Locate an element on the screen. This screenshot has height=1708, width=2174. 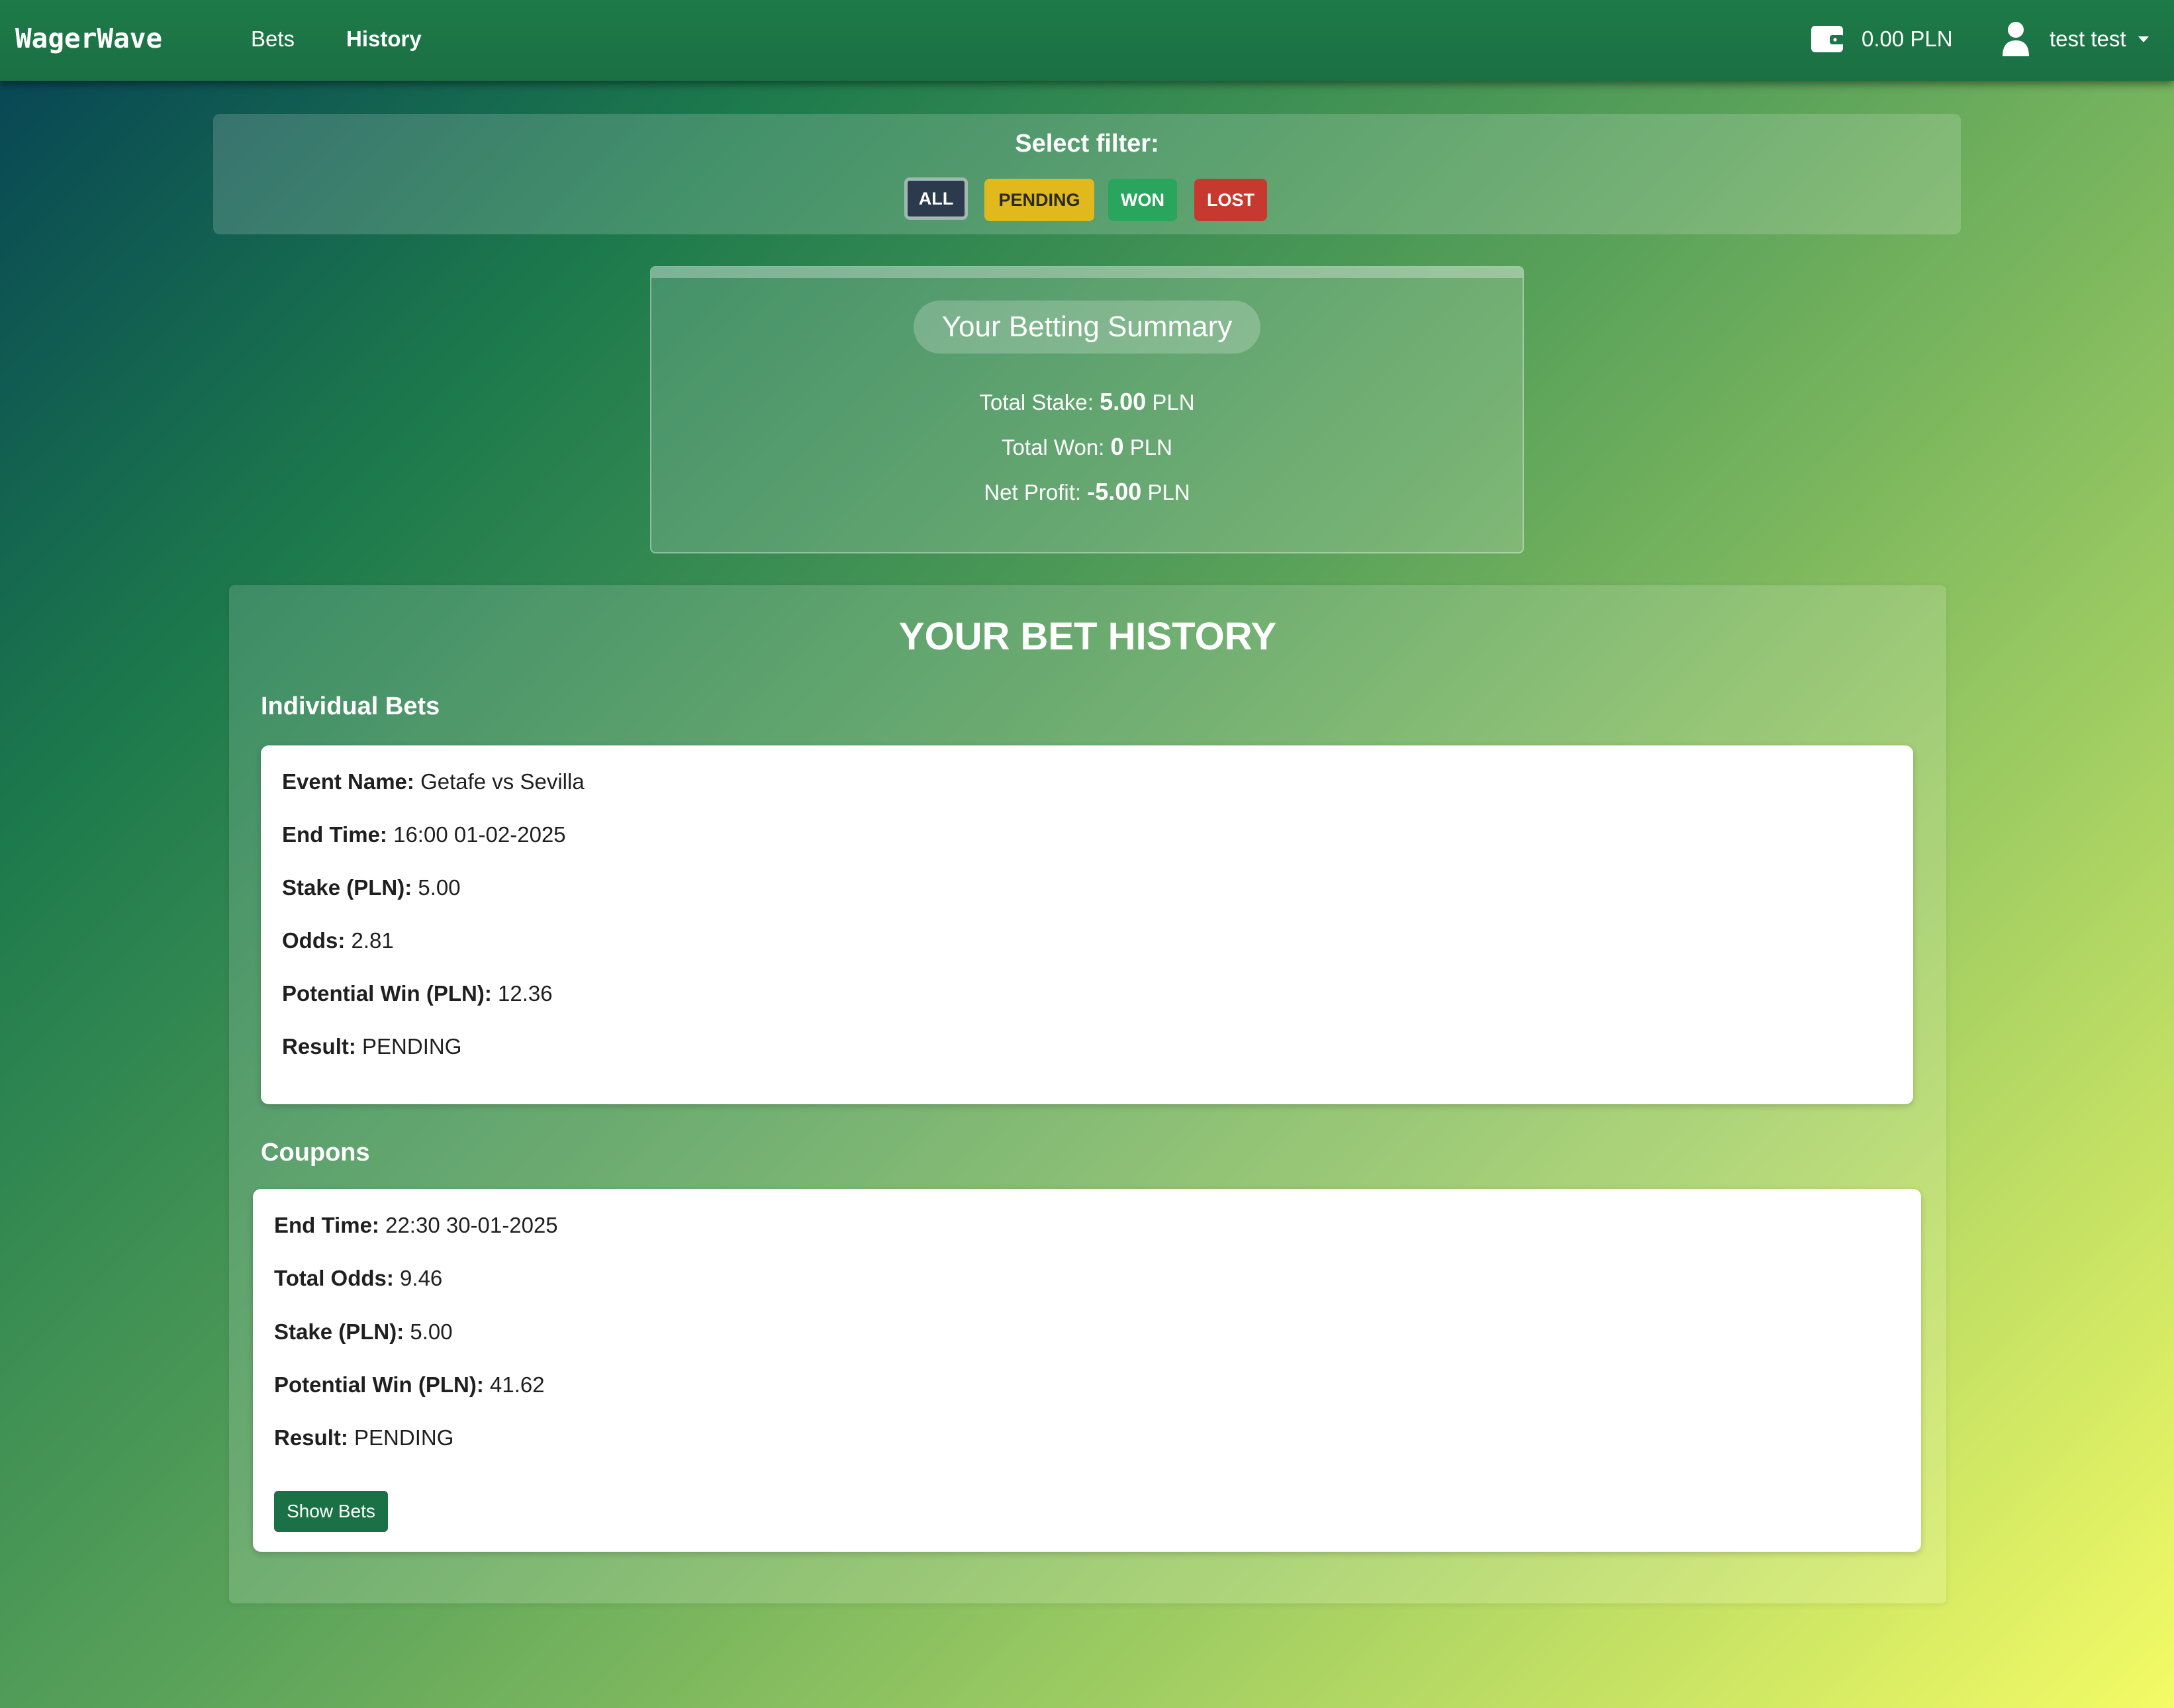
bet-potential-win-row: Potential Win (PLN): 12.36 is located at coordinates (417, 993).